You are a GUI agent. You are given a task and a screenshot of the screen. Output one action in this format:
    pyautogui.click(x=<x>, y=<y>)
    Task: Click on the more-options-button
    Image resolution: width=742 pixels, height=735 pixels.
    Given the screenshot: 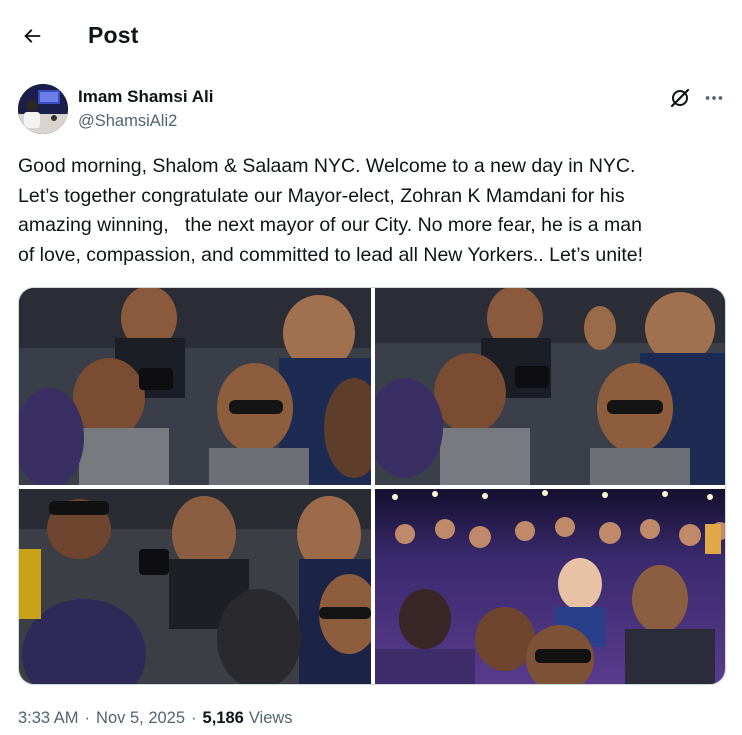 What is the action you would take?
    pyautogui.click(x=714, y=98)
    